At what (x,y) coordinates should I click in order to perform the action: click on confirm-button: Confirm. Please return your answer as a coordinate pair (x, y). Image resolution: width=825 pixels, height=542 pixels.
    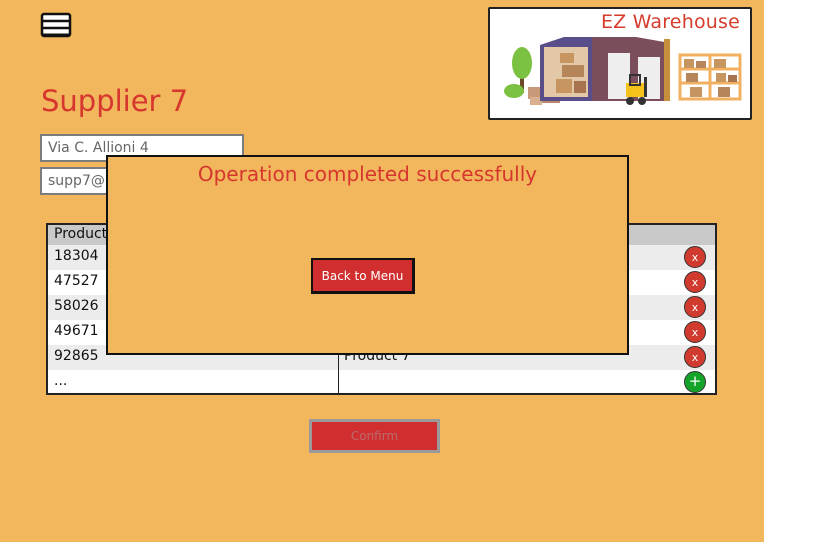
    Looking at the image, I should click on (374, 436).